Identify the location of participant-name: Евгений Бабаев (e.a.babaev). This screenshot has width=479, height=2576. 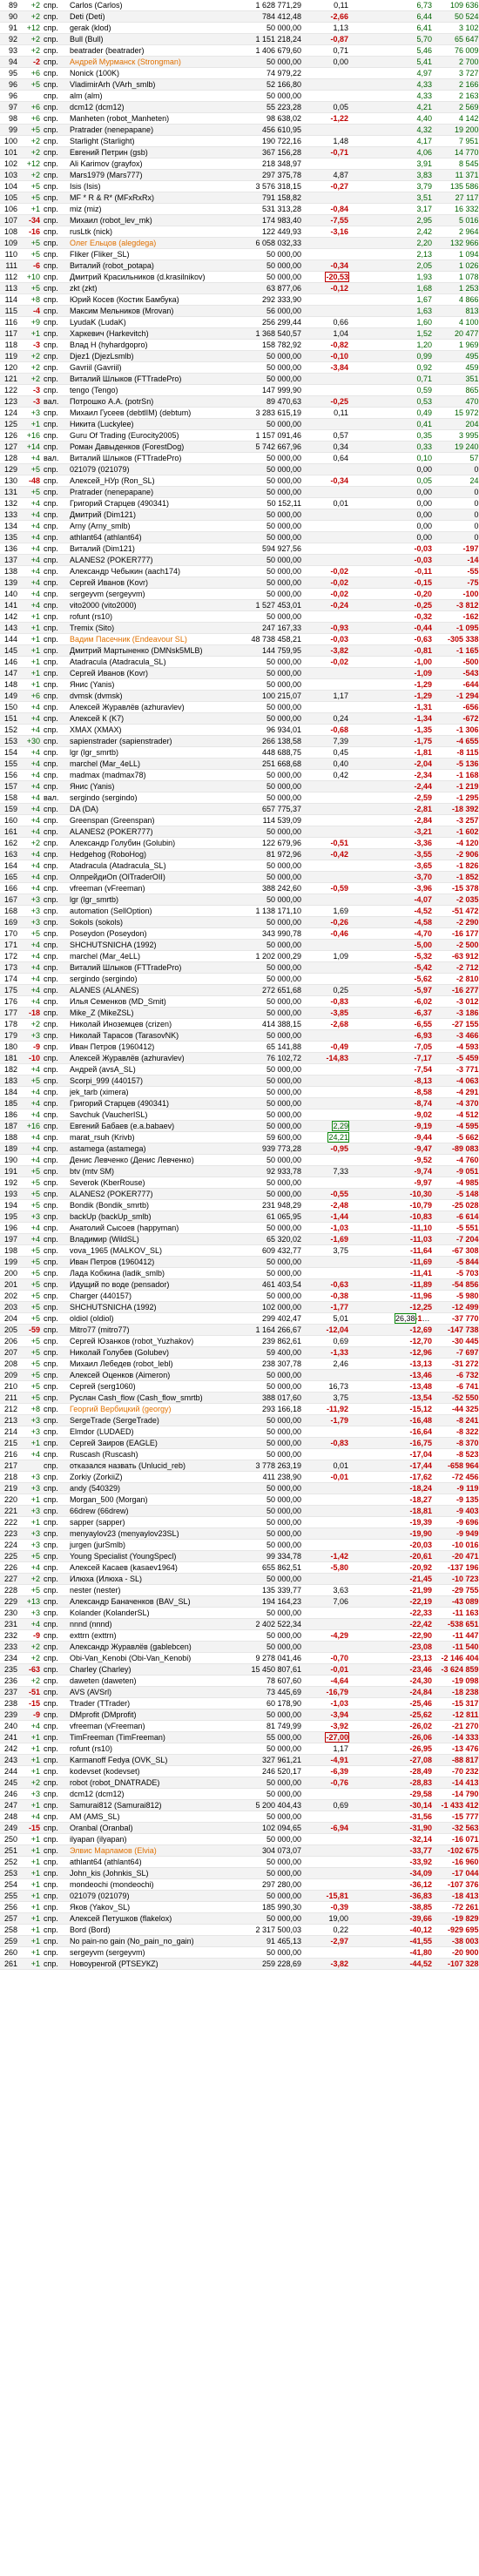
(152, 1126).